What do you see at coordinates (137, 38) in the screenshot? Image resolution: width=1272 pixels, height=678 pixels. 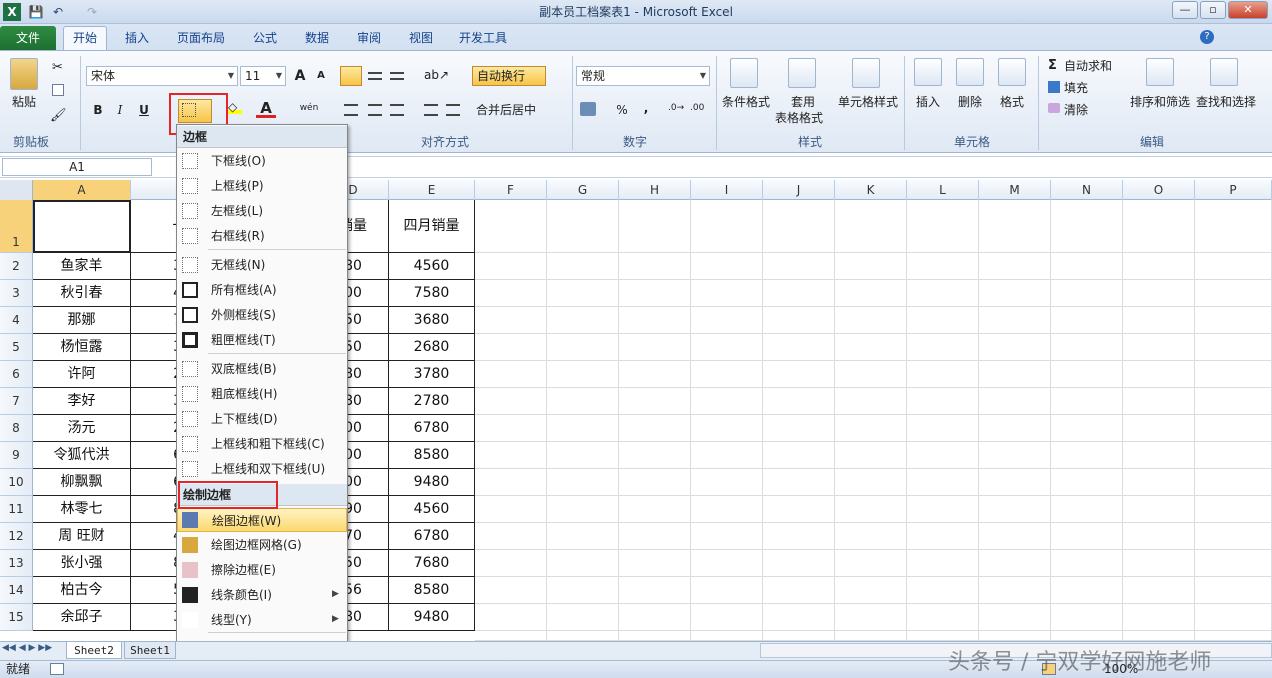 I see `tab-insert: 插入` at bounding box center [137, 38].